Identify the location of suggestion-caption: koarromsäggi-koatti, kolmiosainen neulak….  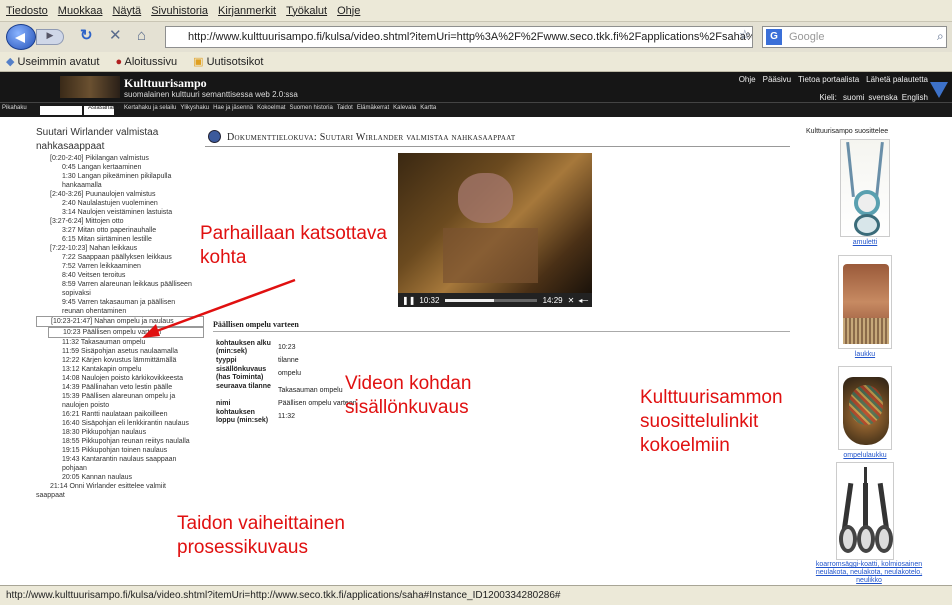
(869, 573).